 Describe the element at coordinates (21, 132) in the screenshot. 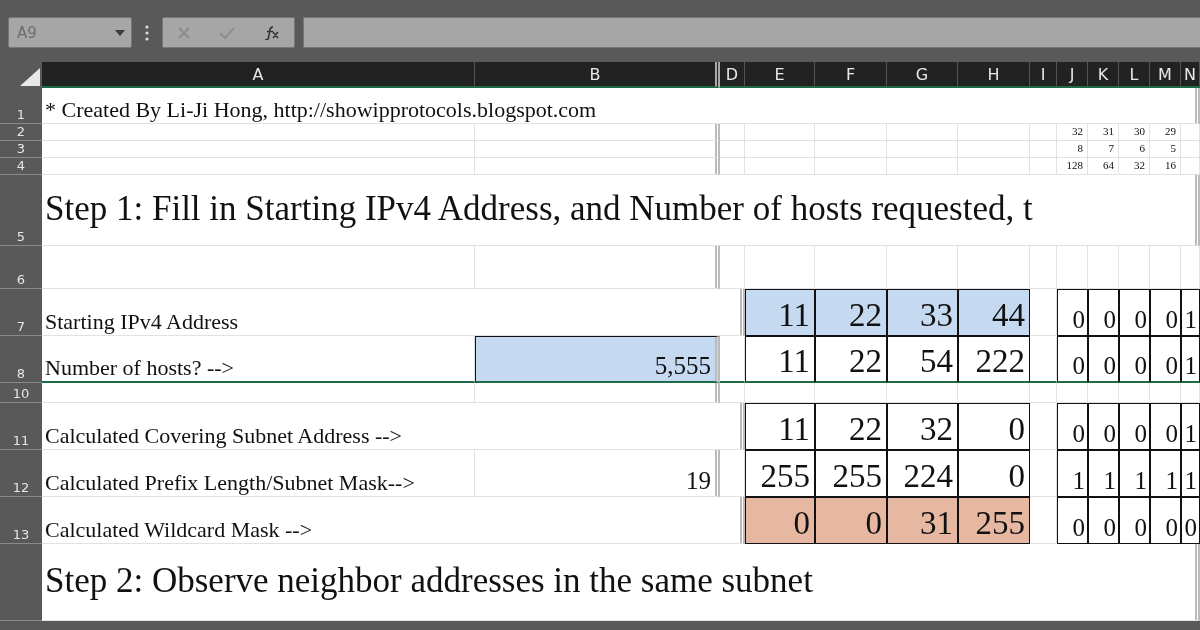

I see `row-header: 2` at that location.